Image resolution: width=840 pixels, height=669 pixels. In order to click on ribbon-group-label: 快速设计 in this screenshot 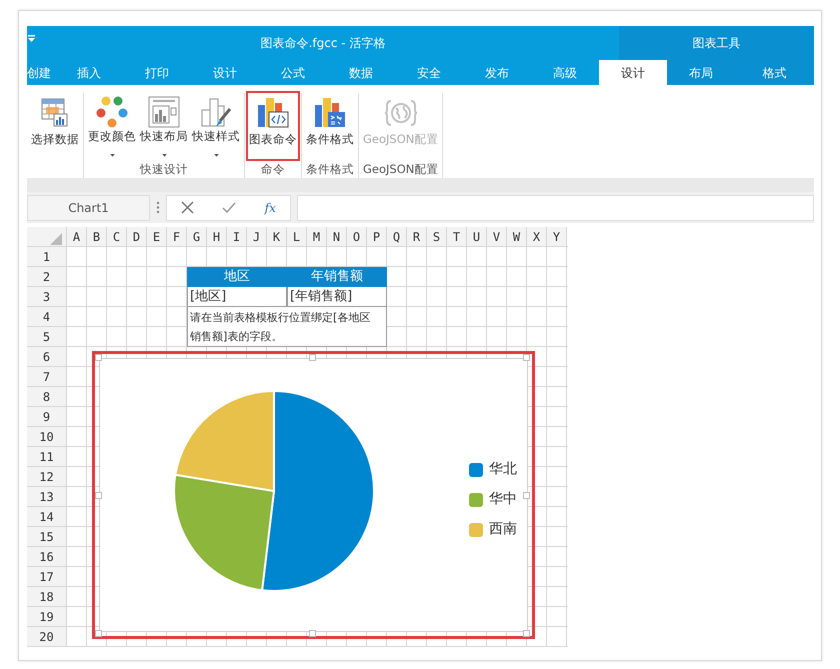, I will do `click(163, 169)`.